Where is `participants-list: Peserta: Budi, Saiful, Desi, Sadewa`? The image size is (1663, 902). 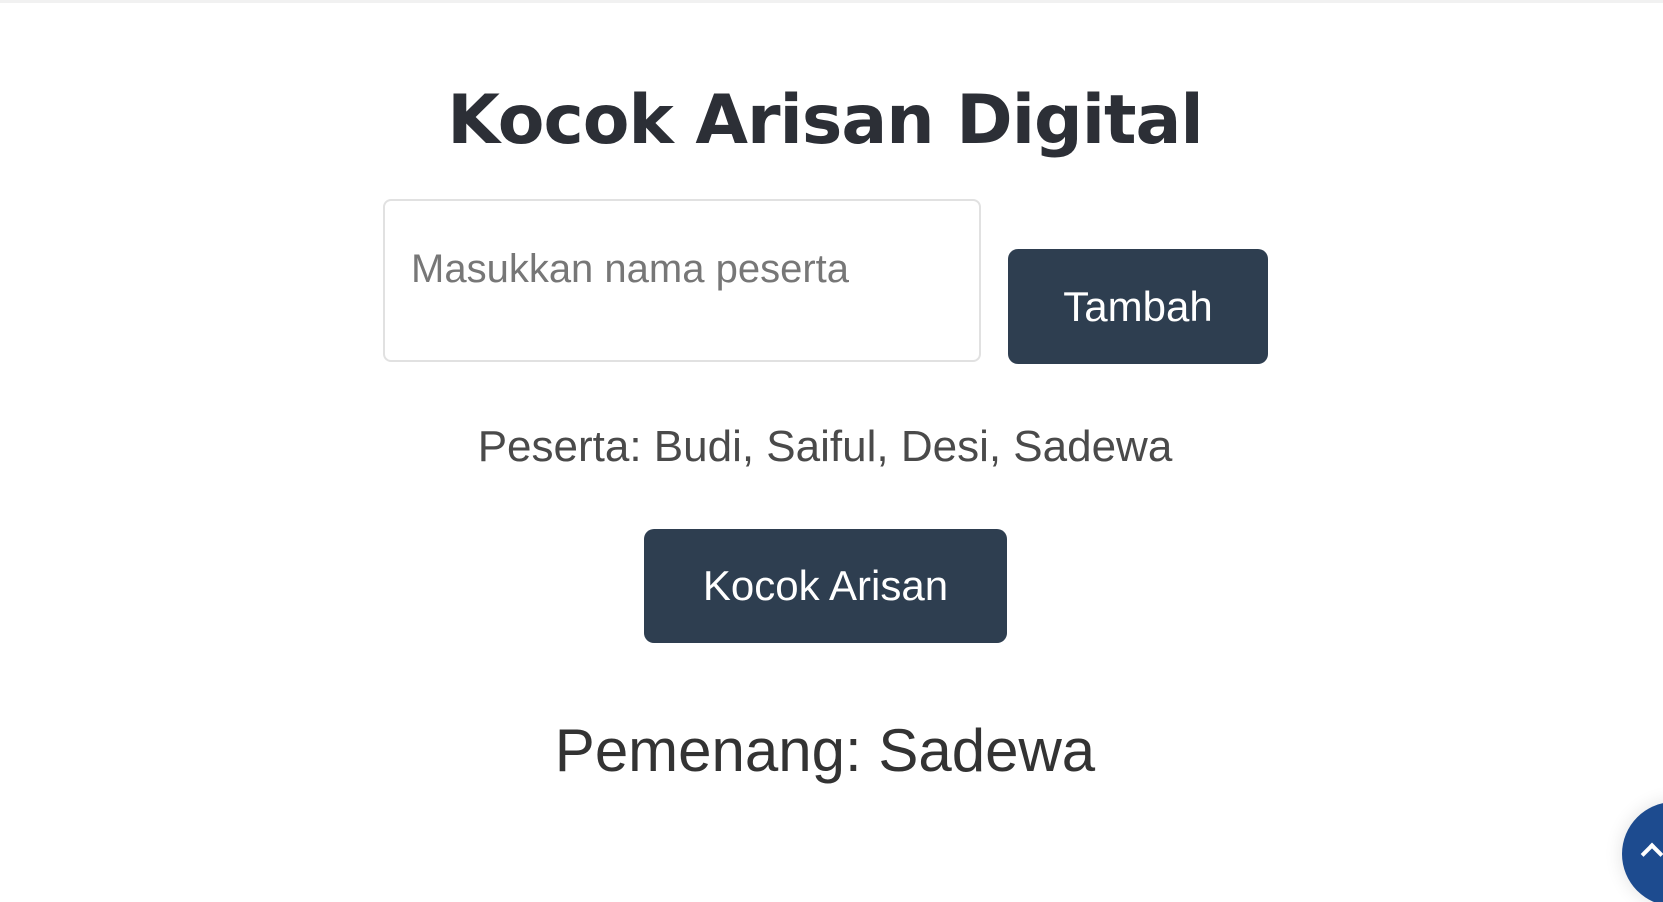 participants-list: Peserta: Budi, Saiful, Desi, Sadewa is located at coordinates (825, 446).